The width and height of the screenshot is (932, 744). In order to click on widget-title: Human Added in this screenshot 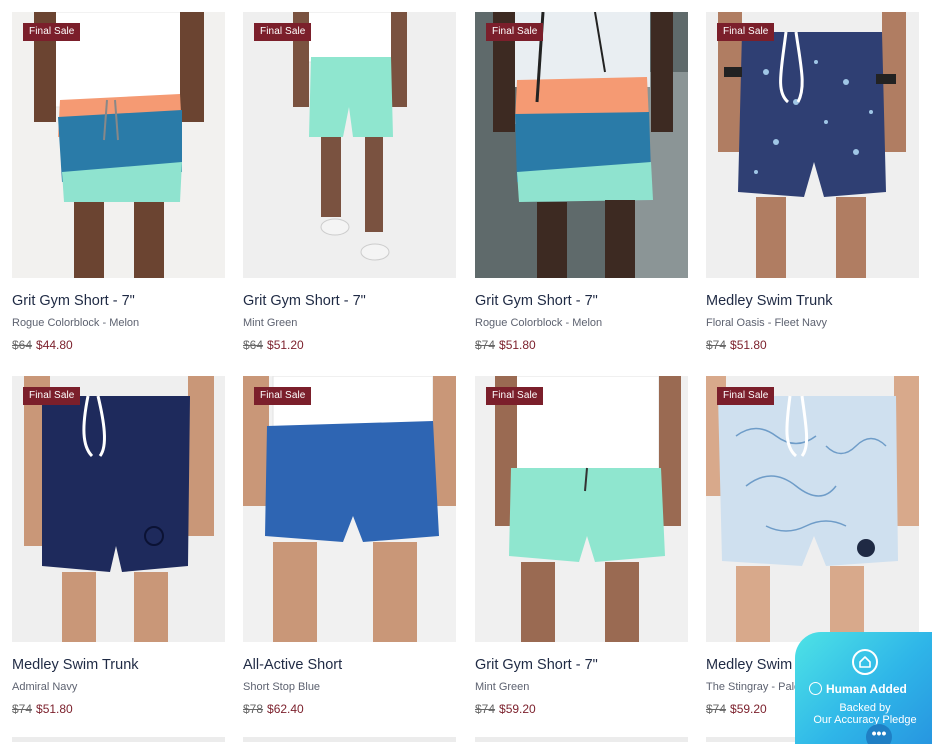, I will do `click(870, 689)`.